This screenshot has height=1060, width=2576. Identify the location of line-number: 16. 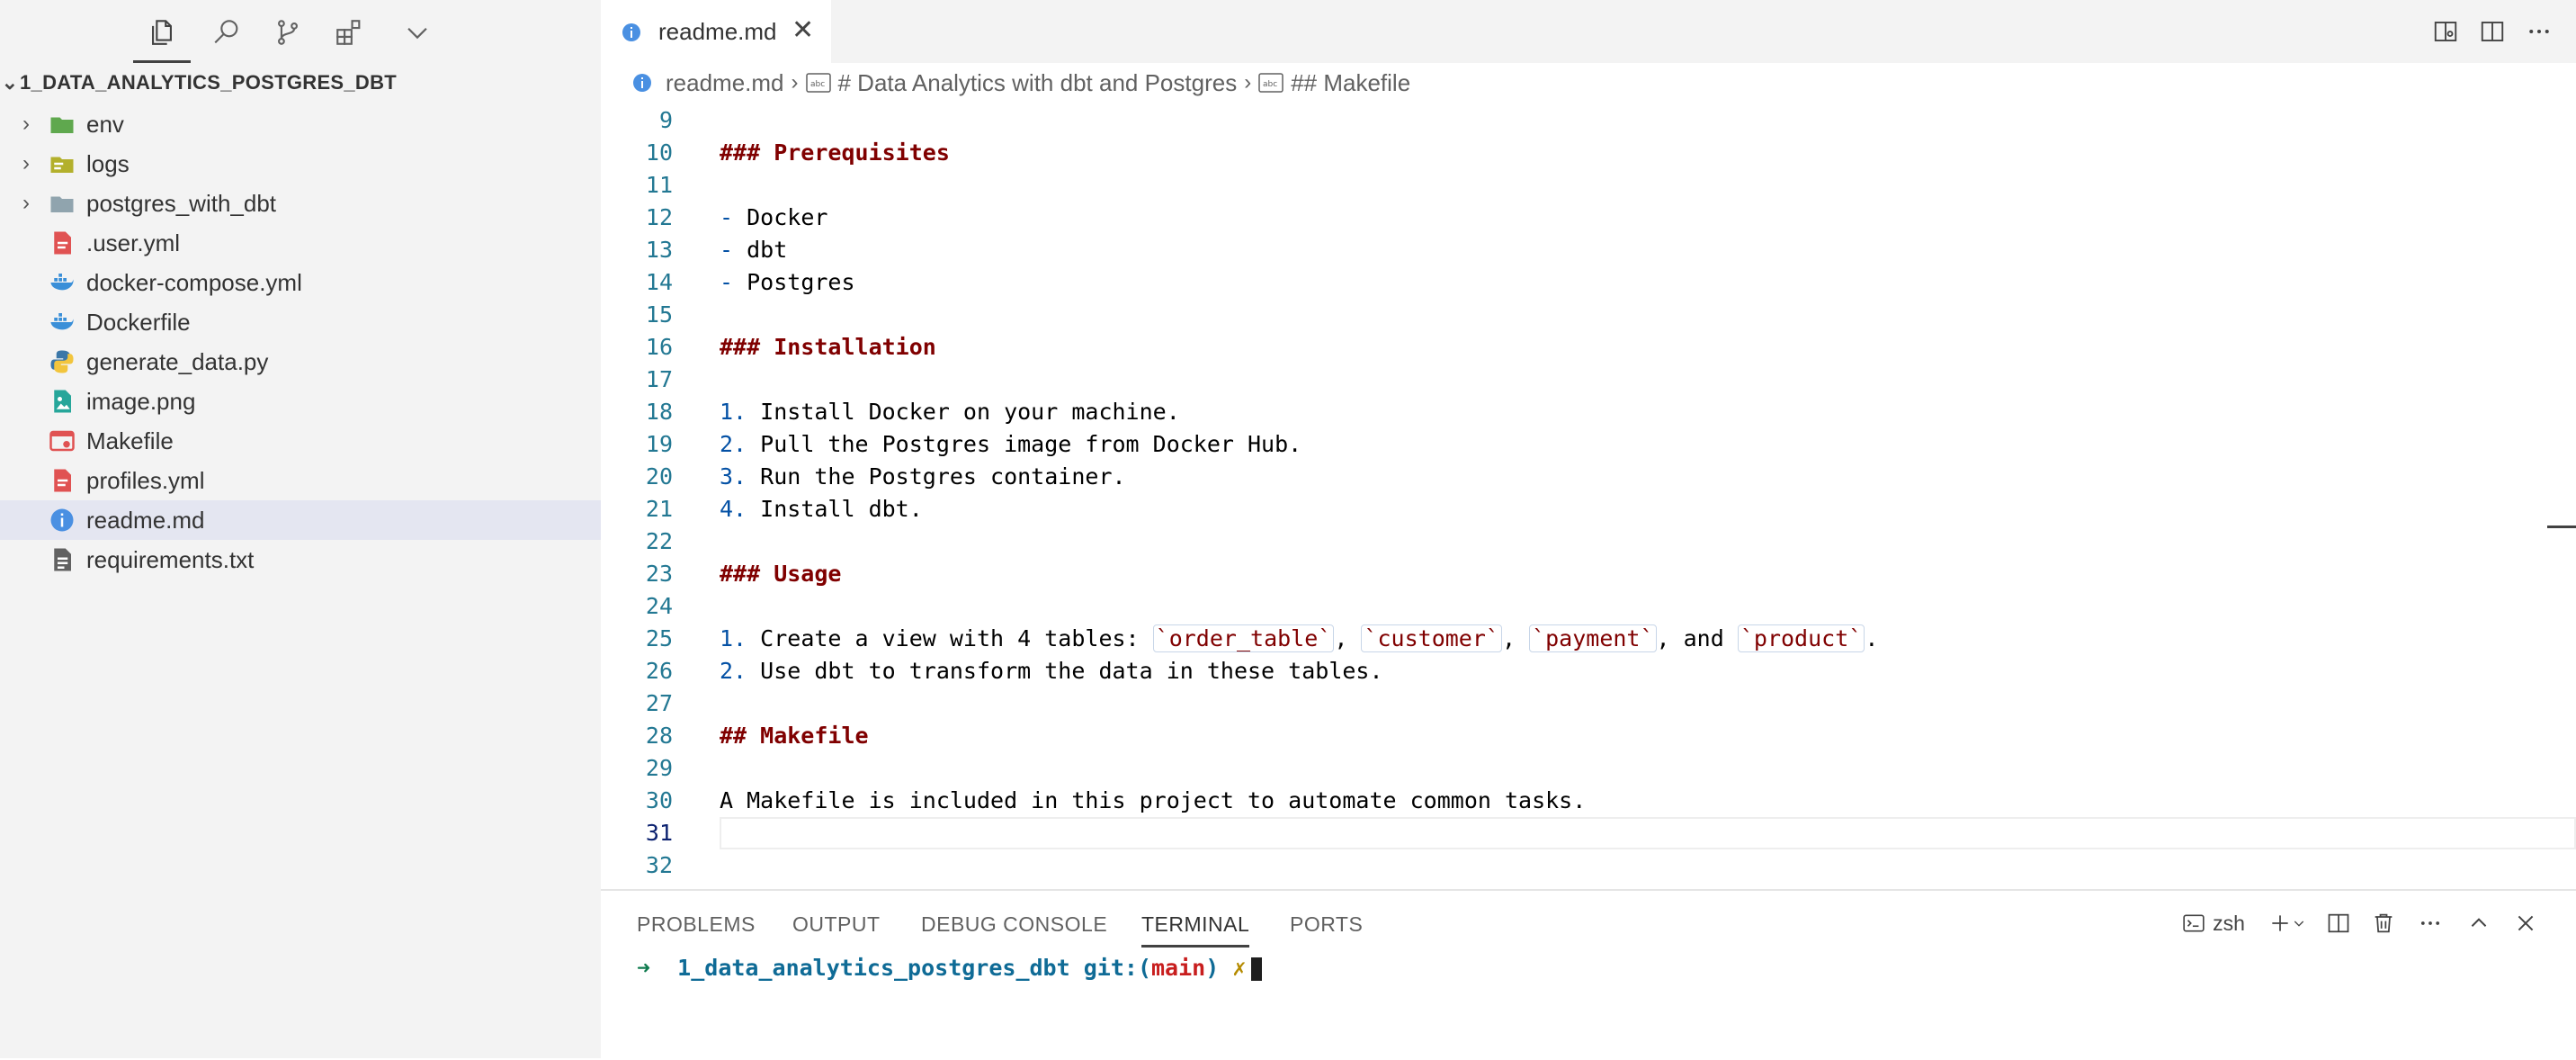
(659, 347).